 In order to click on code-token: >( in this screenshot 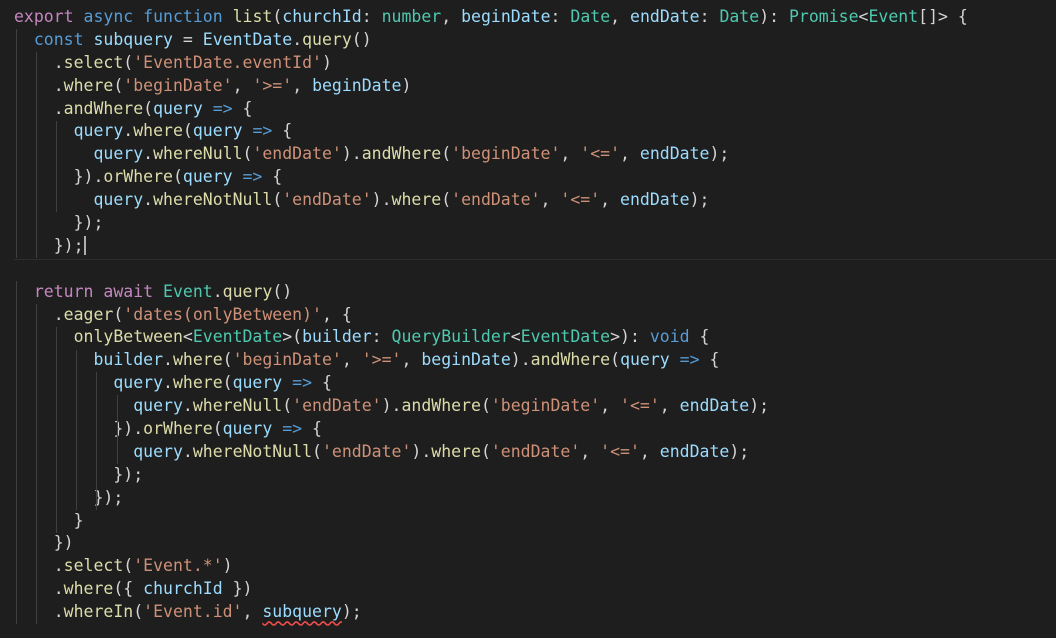, I will do `click(292, 337)`.